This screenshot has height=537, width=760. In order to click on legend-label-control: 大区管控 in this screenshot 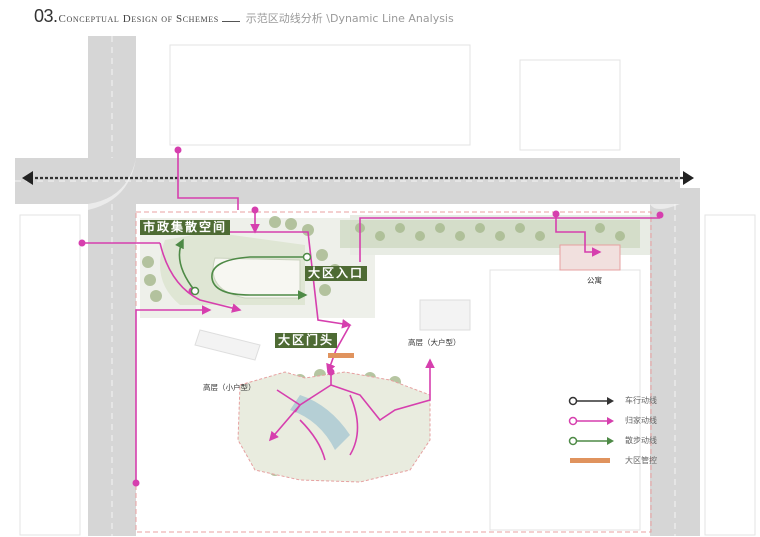, I will do `click(641, 460)`.